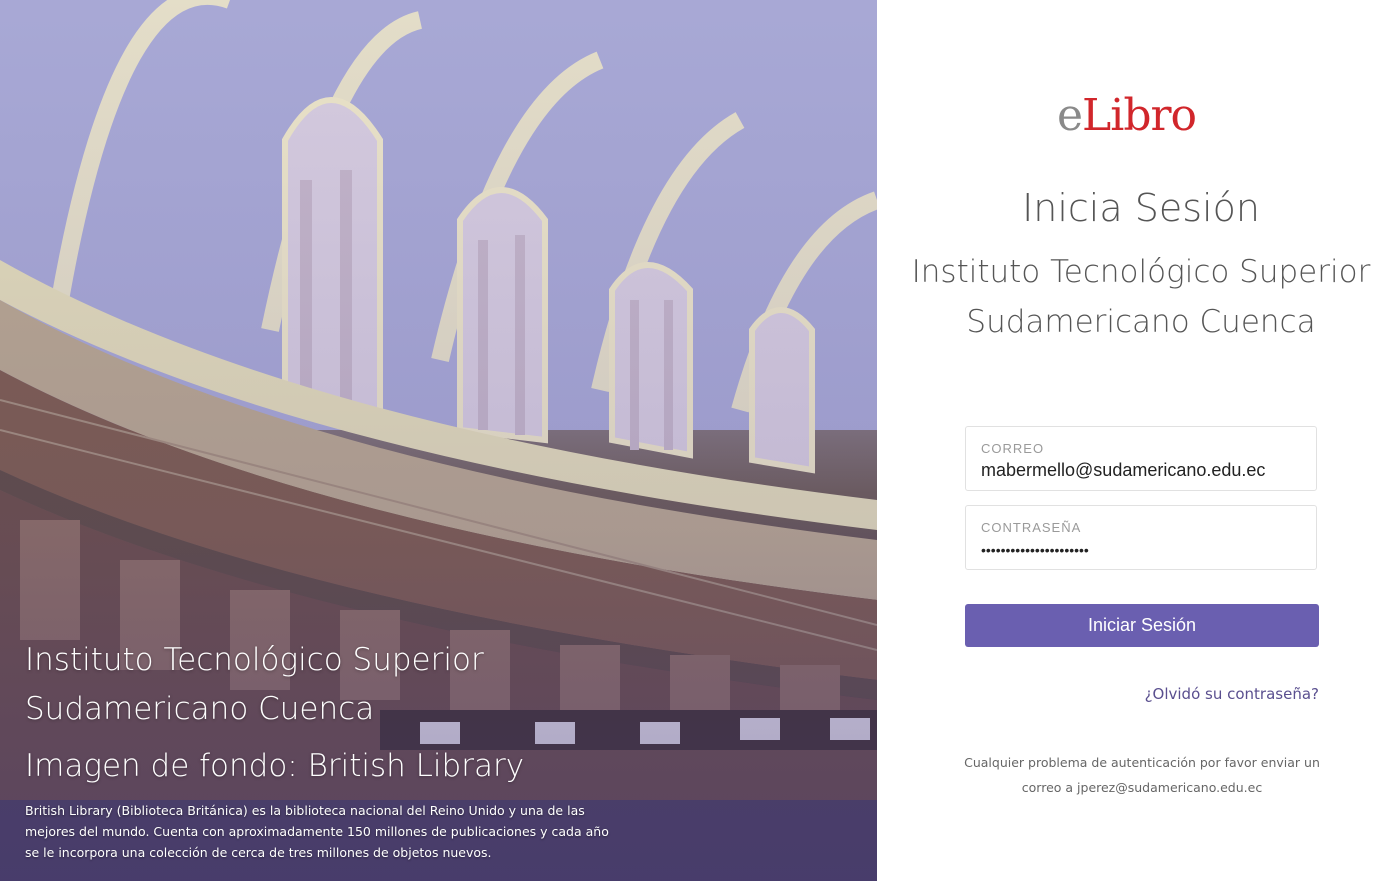 This screenshot has width=1392, height=881. Describe the element at coordinates (1141, 470) in the screenshot. I see `email-input` at that location.